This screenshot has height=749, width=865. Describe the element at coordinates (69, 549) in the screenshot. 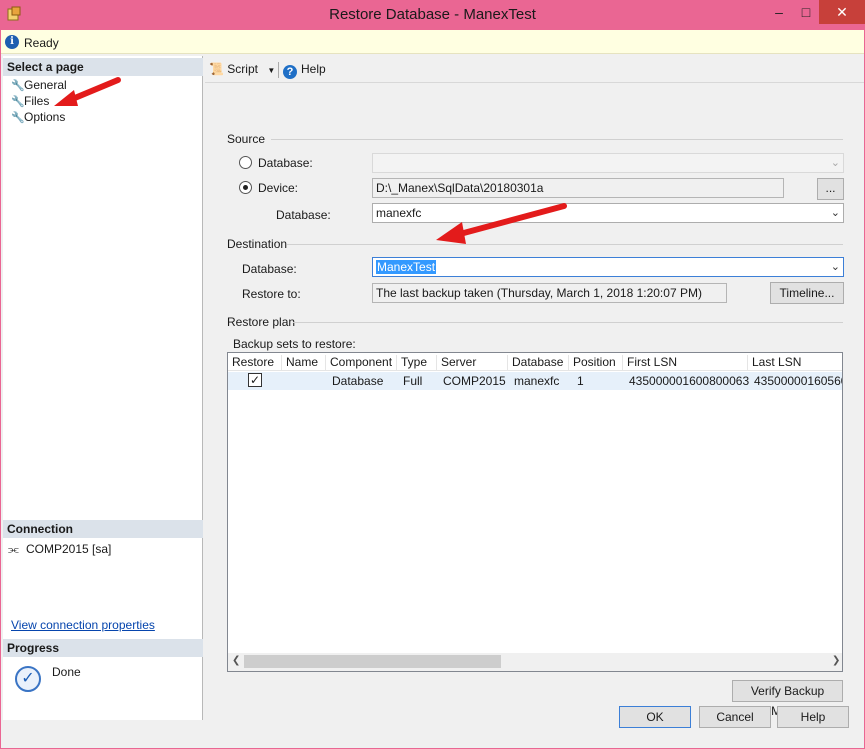

I see `connection-text: COMP2015 [sa]` at that location.